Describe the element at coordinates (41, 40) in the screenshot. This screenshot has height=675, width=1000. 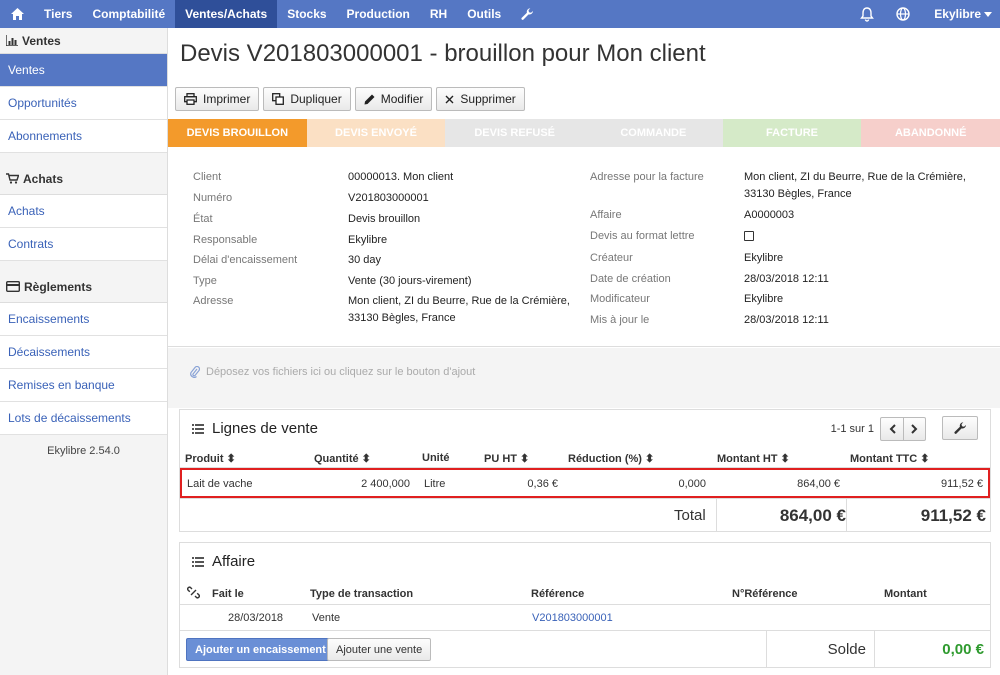
I see `sidebar-section-label: Ventes` at that location.